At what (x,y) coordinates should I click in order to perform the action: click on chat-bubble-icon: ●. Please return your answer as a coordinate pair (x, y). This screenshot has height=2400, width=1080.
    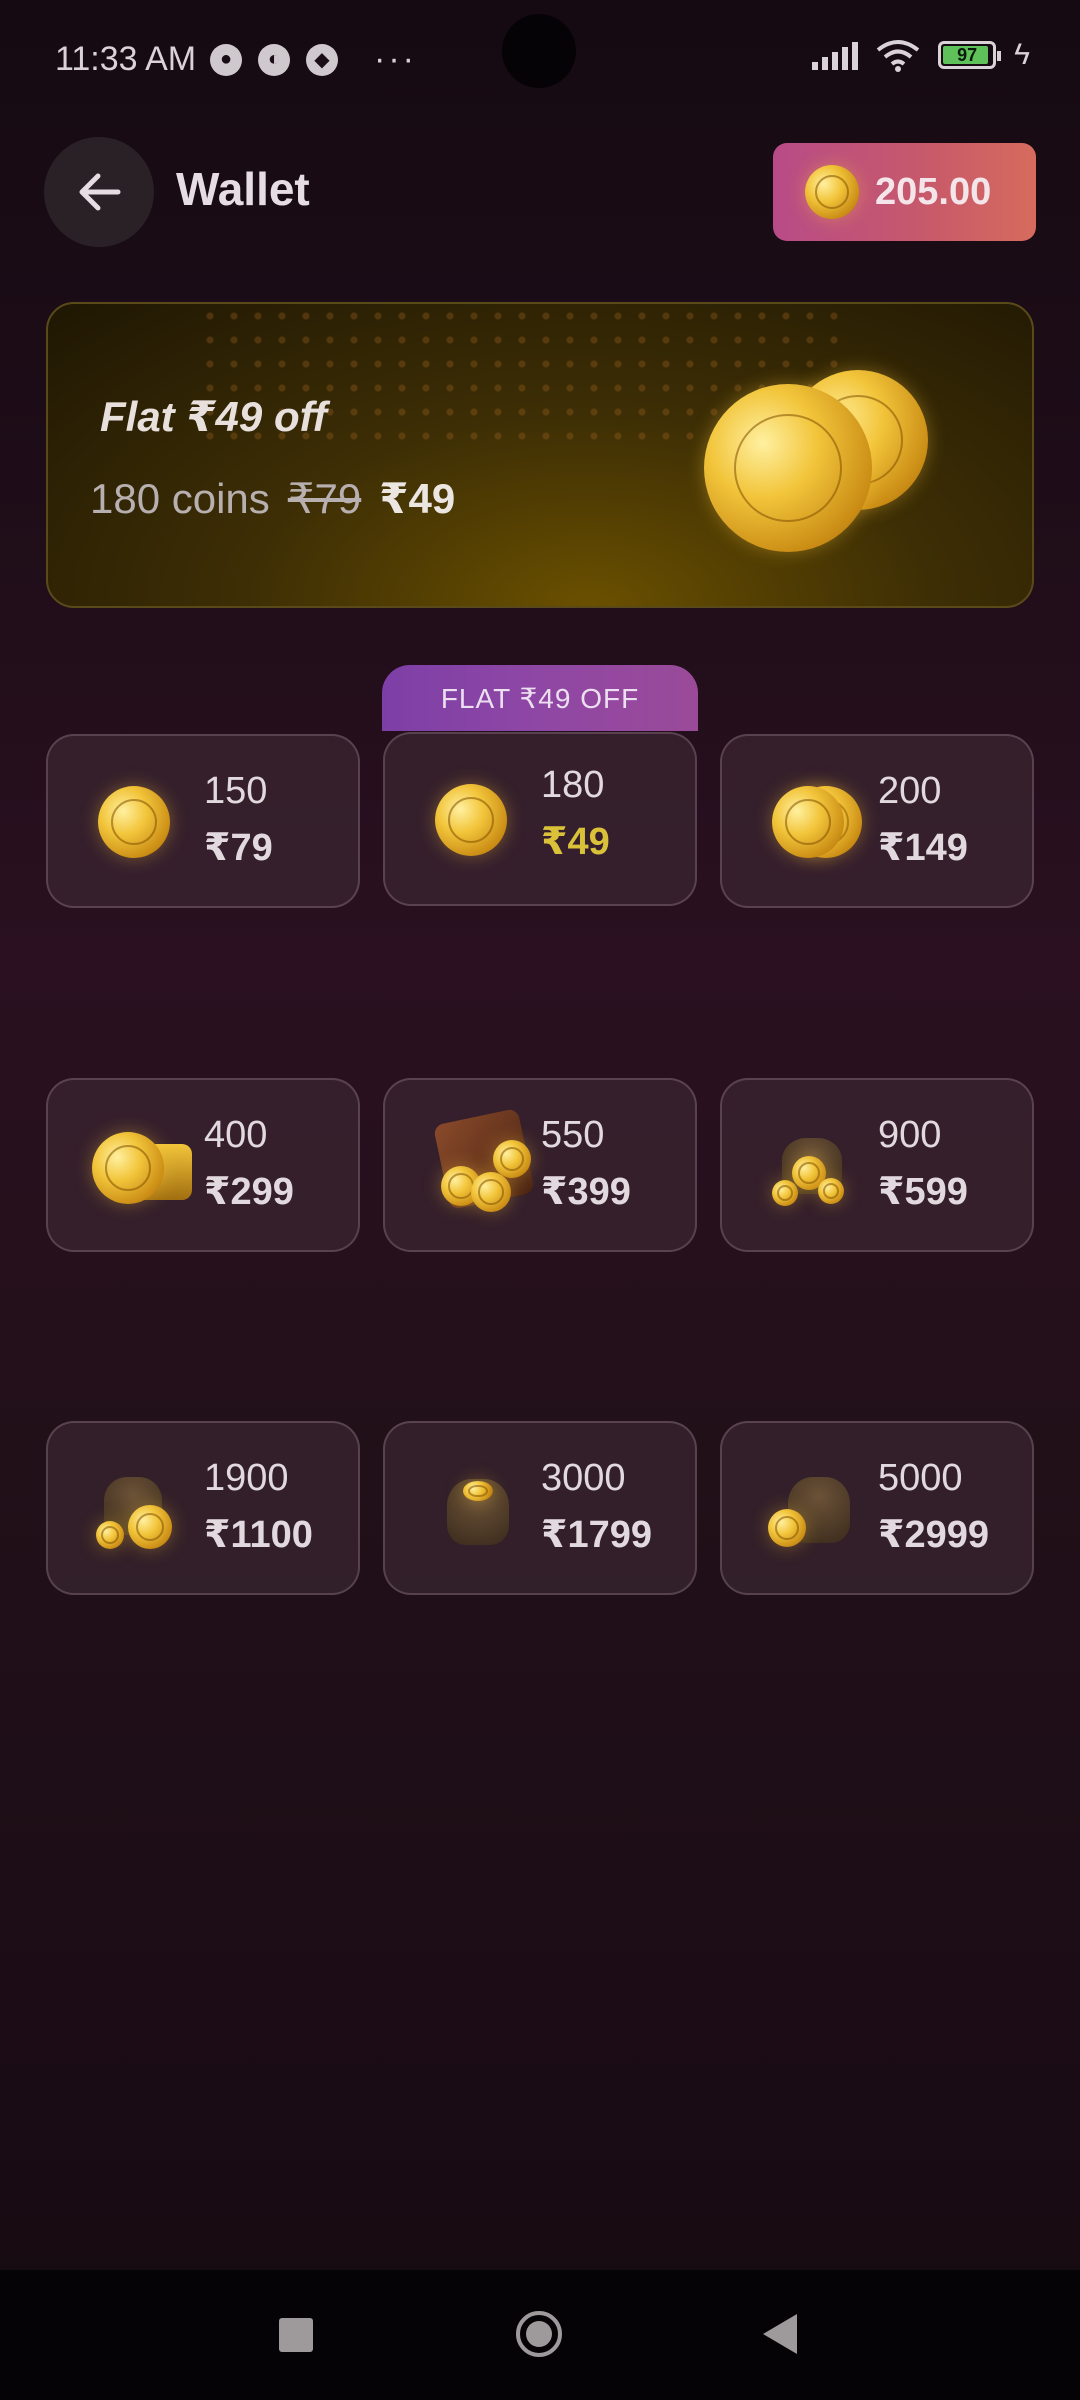
    Looking at the image, I should click on (226, 59).